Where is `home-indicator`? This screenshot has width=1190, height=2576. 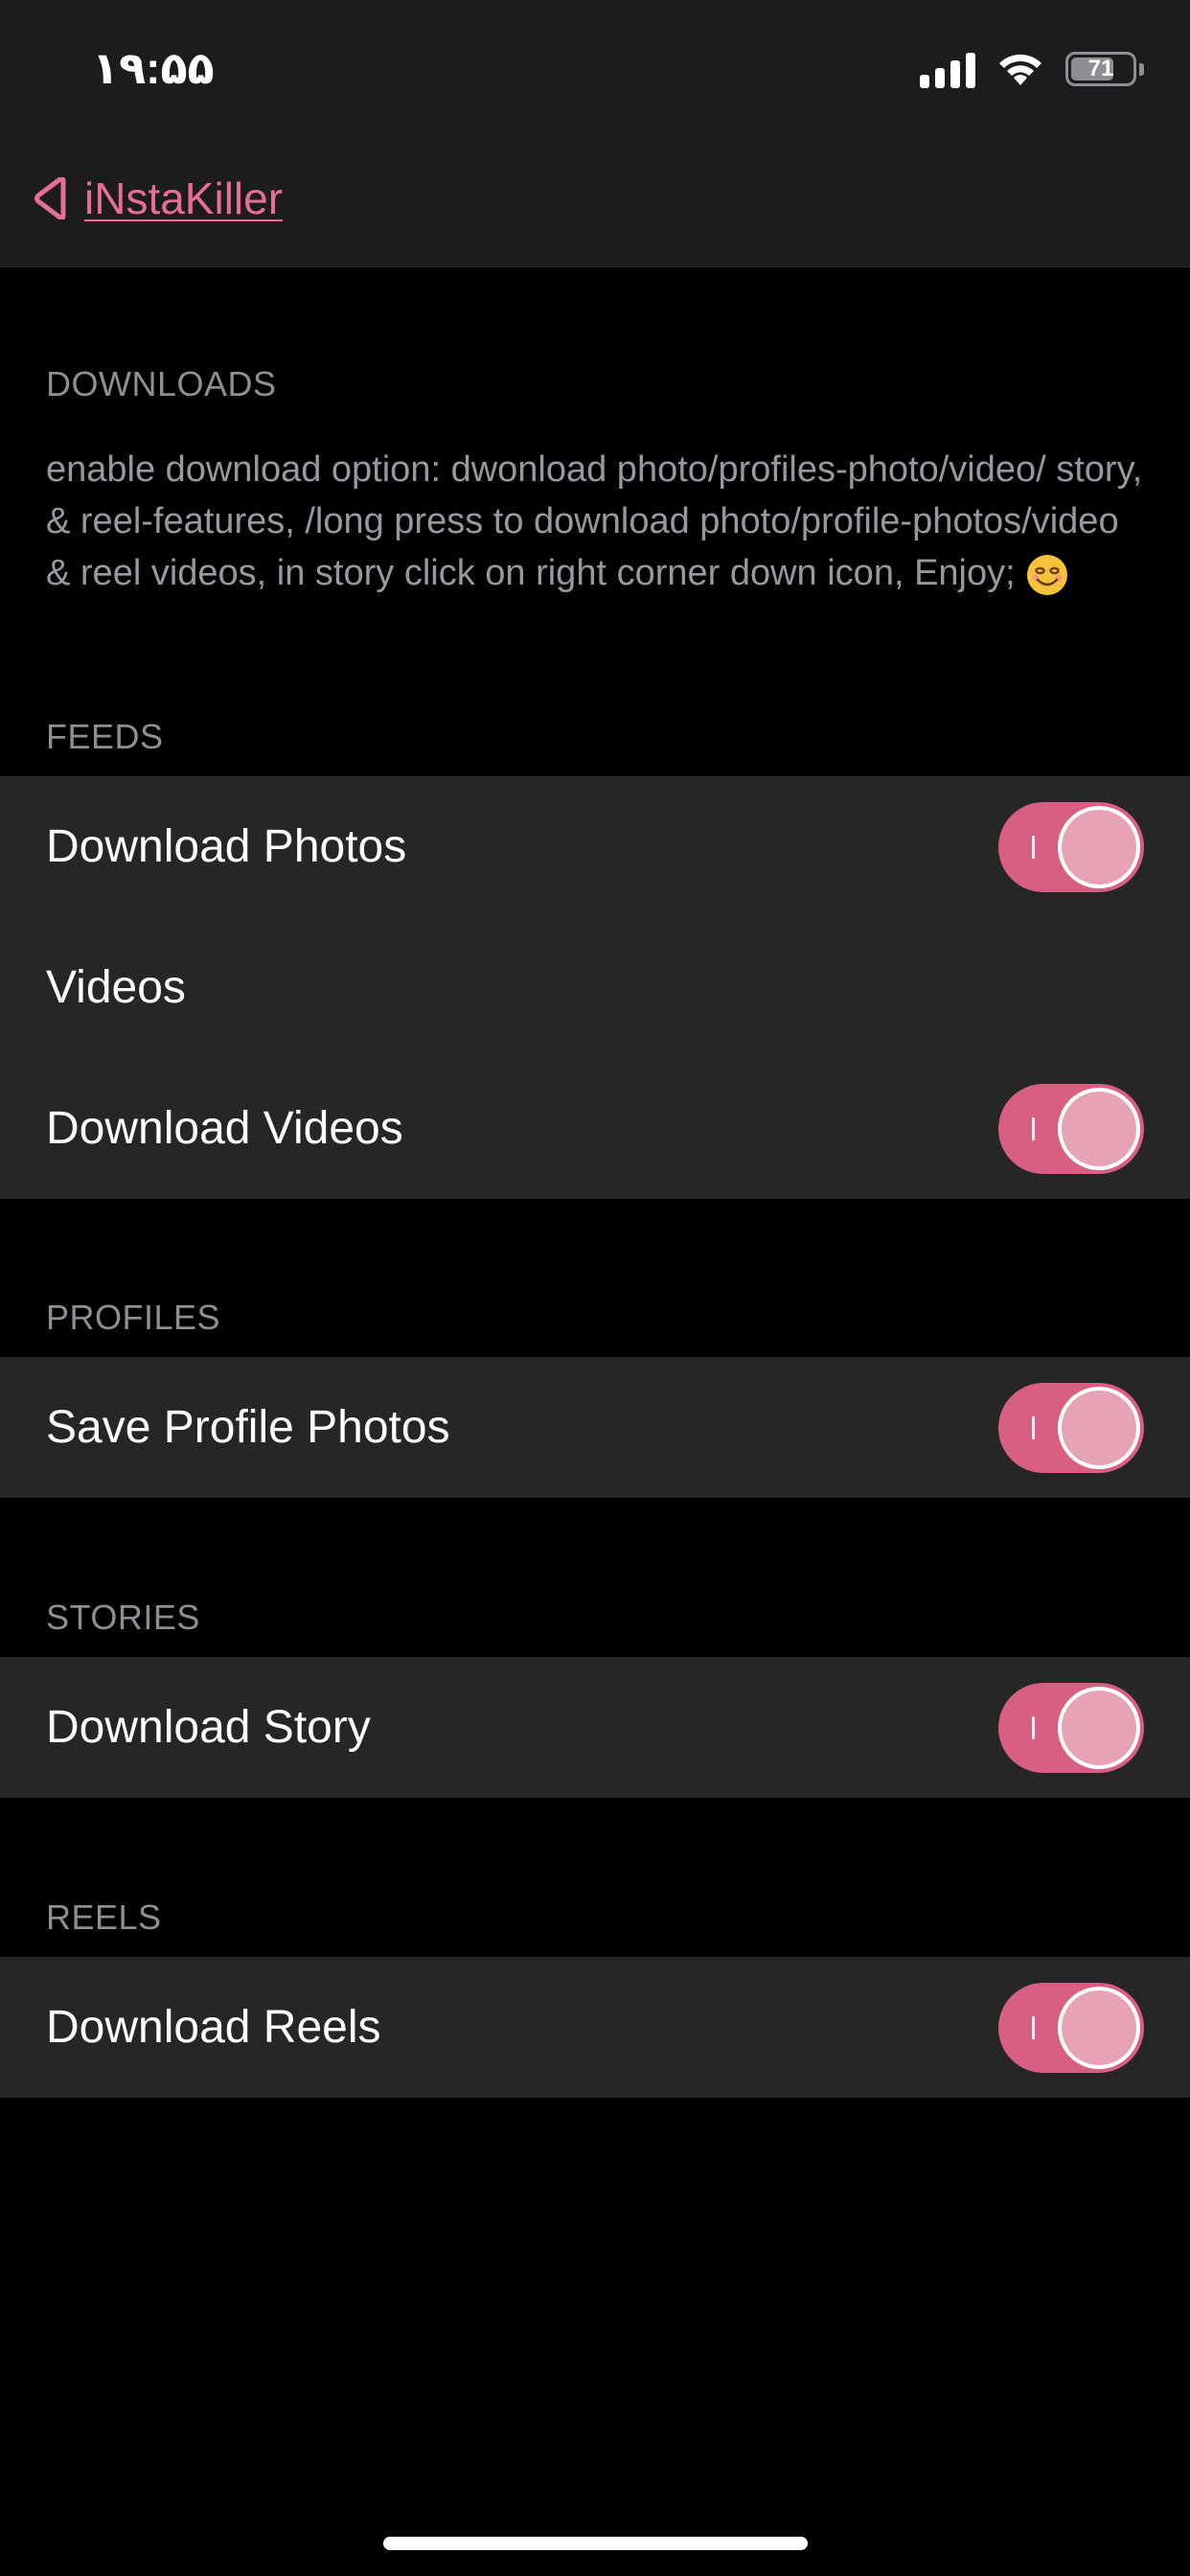 home-indicator is located at coordinates (595, 2543).